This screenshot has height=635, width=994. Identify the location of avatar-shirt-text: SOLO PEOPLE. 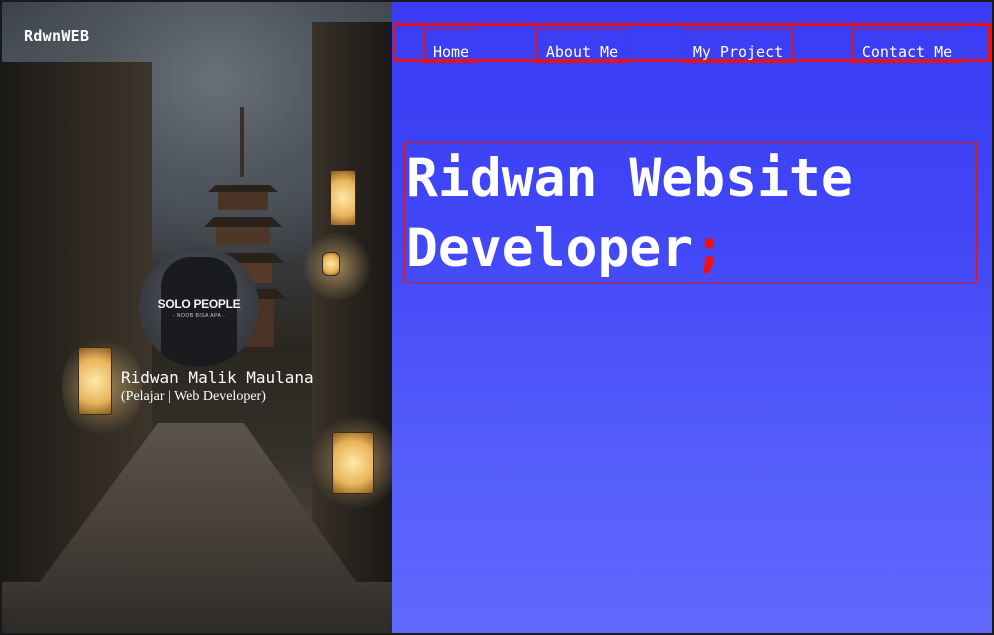
(199, 304).